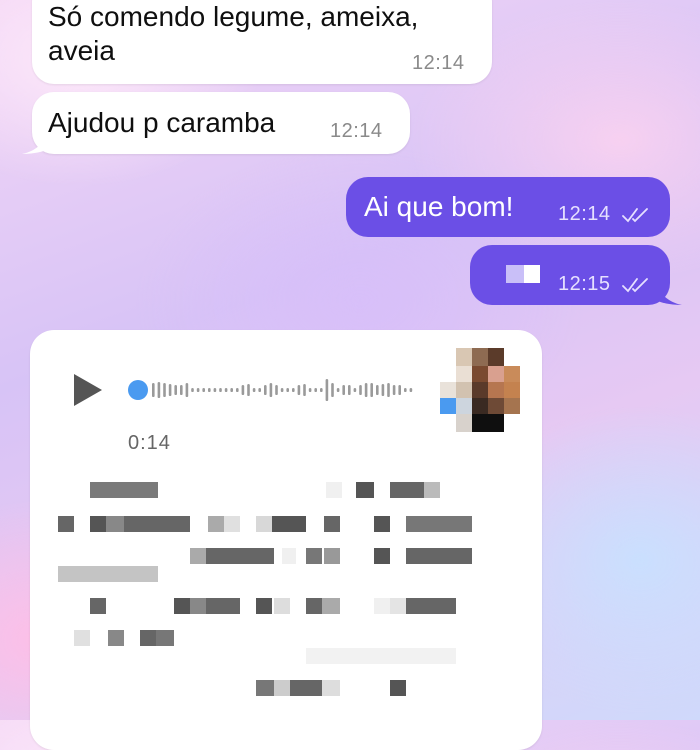 This screenshot has height=750, width=700. Describe the element at coordinates (233, 16) in the screenshot. I see `message-text-line-1: Só comendo legume, ameixa,` at that location.